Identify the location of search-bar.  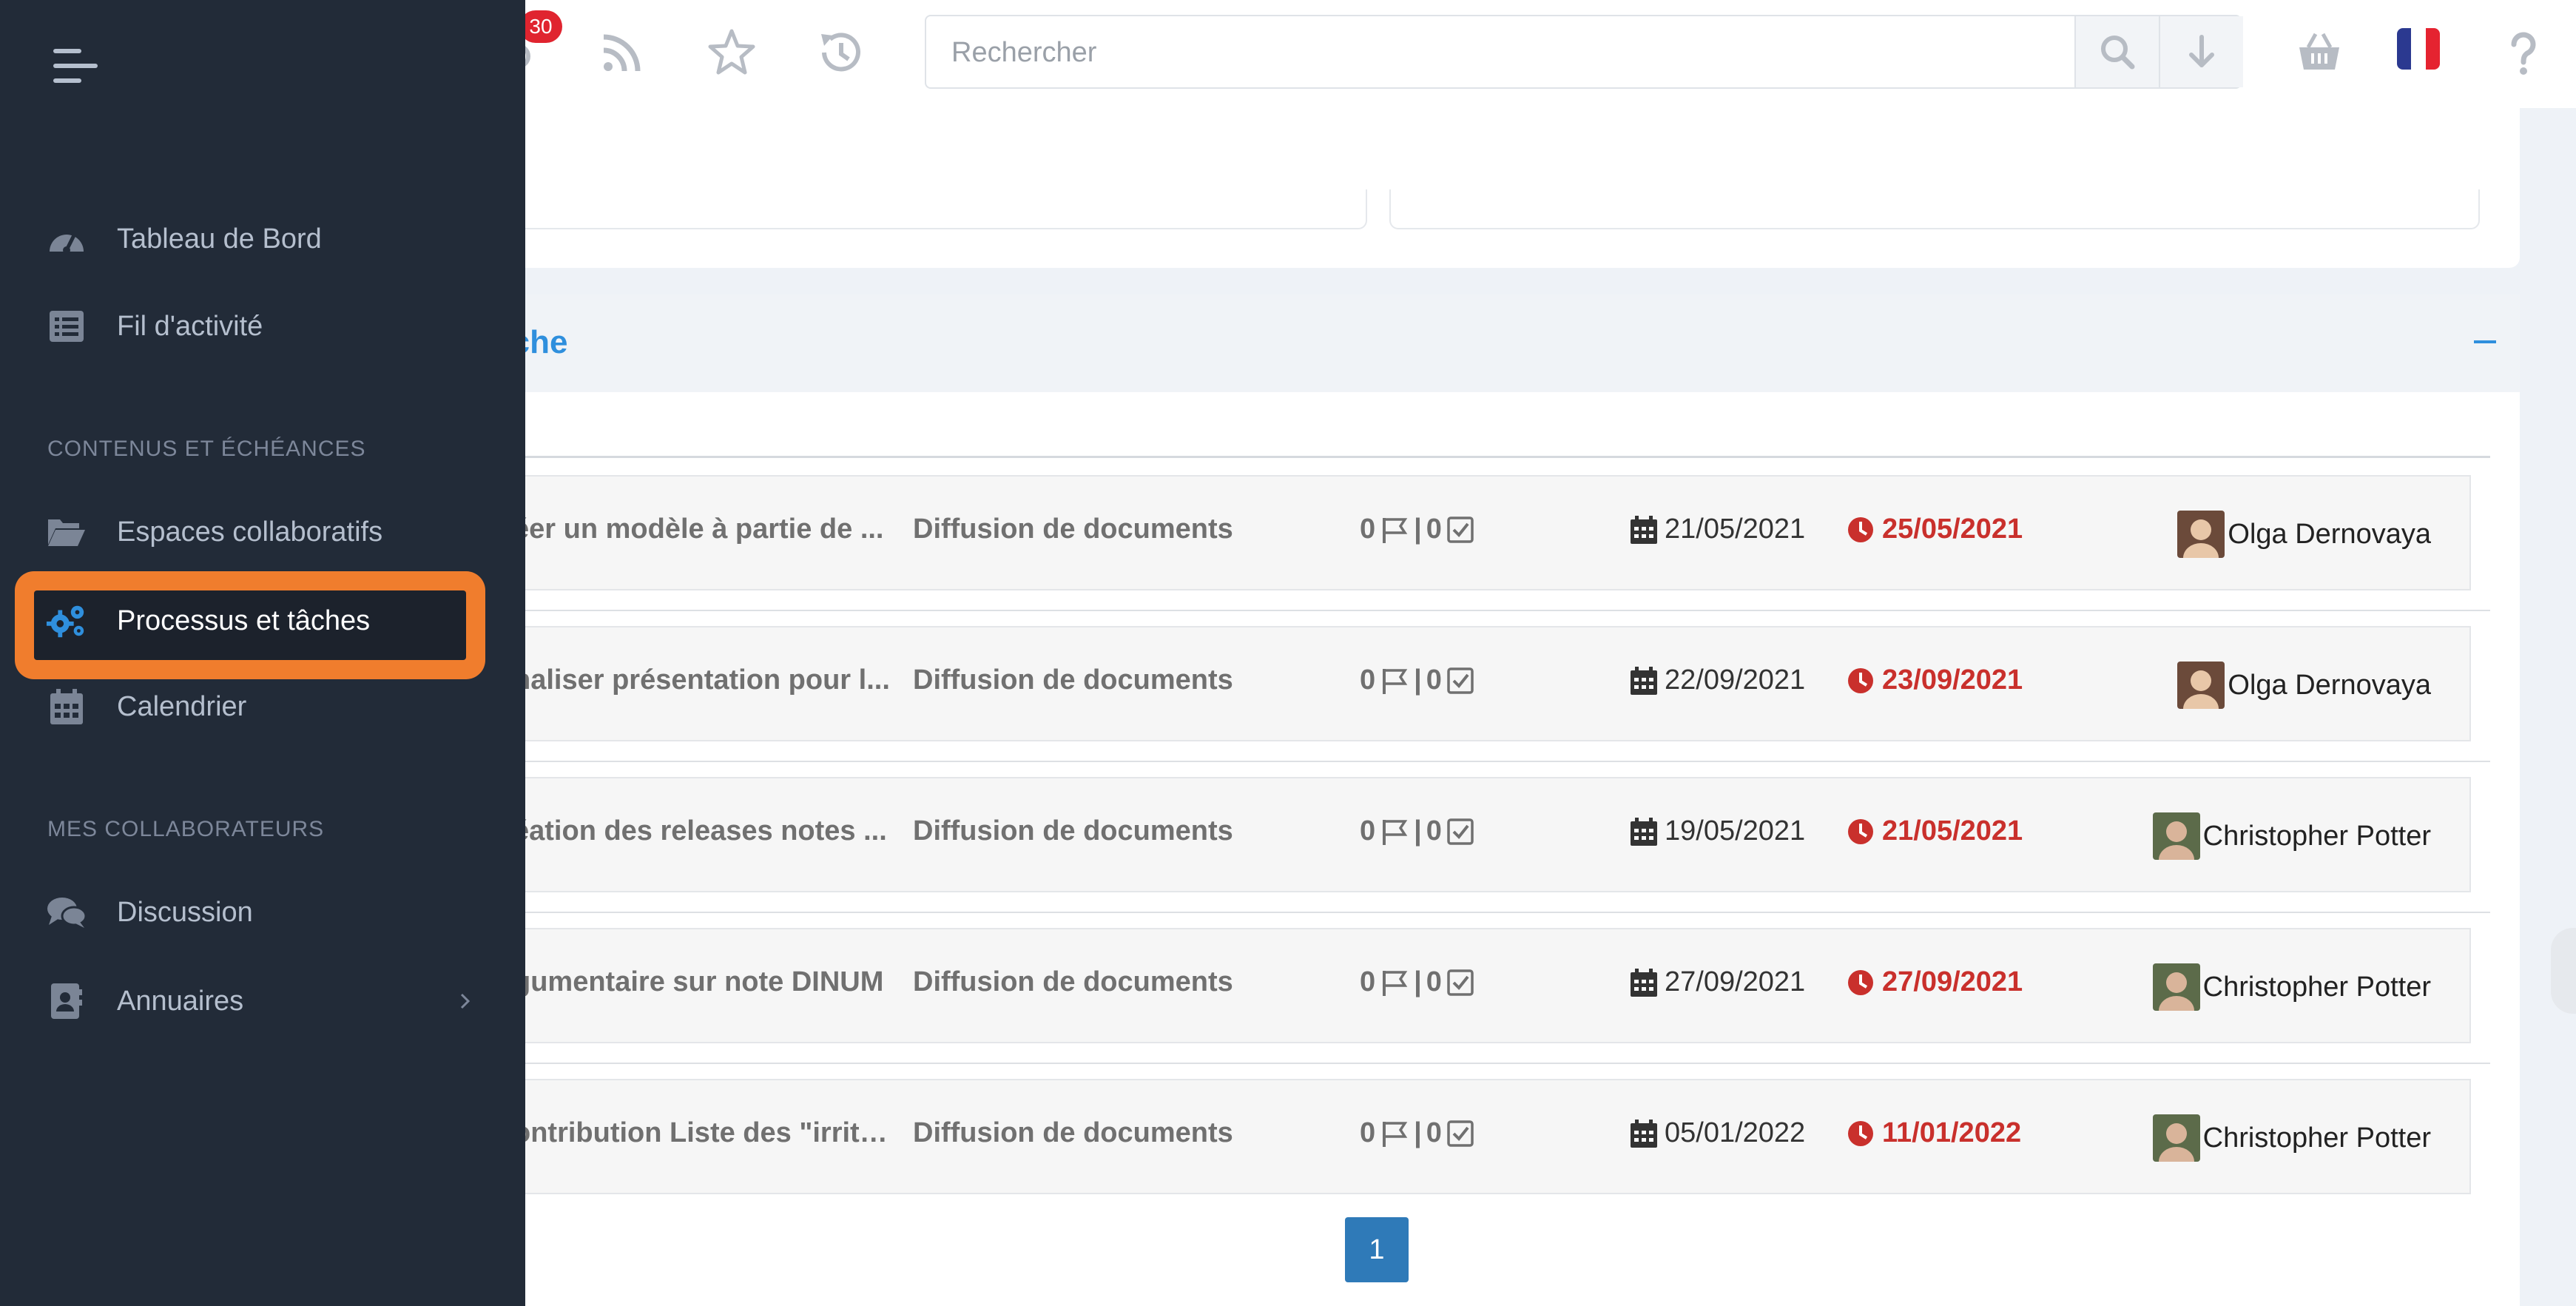
(1584, 52).